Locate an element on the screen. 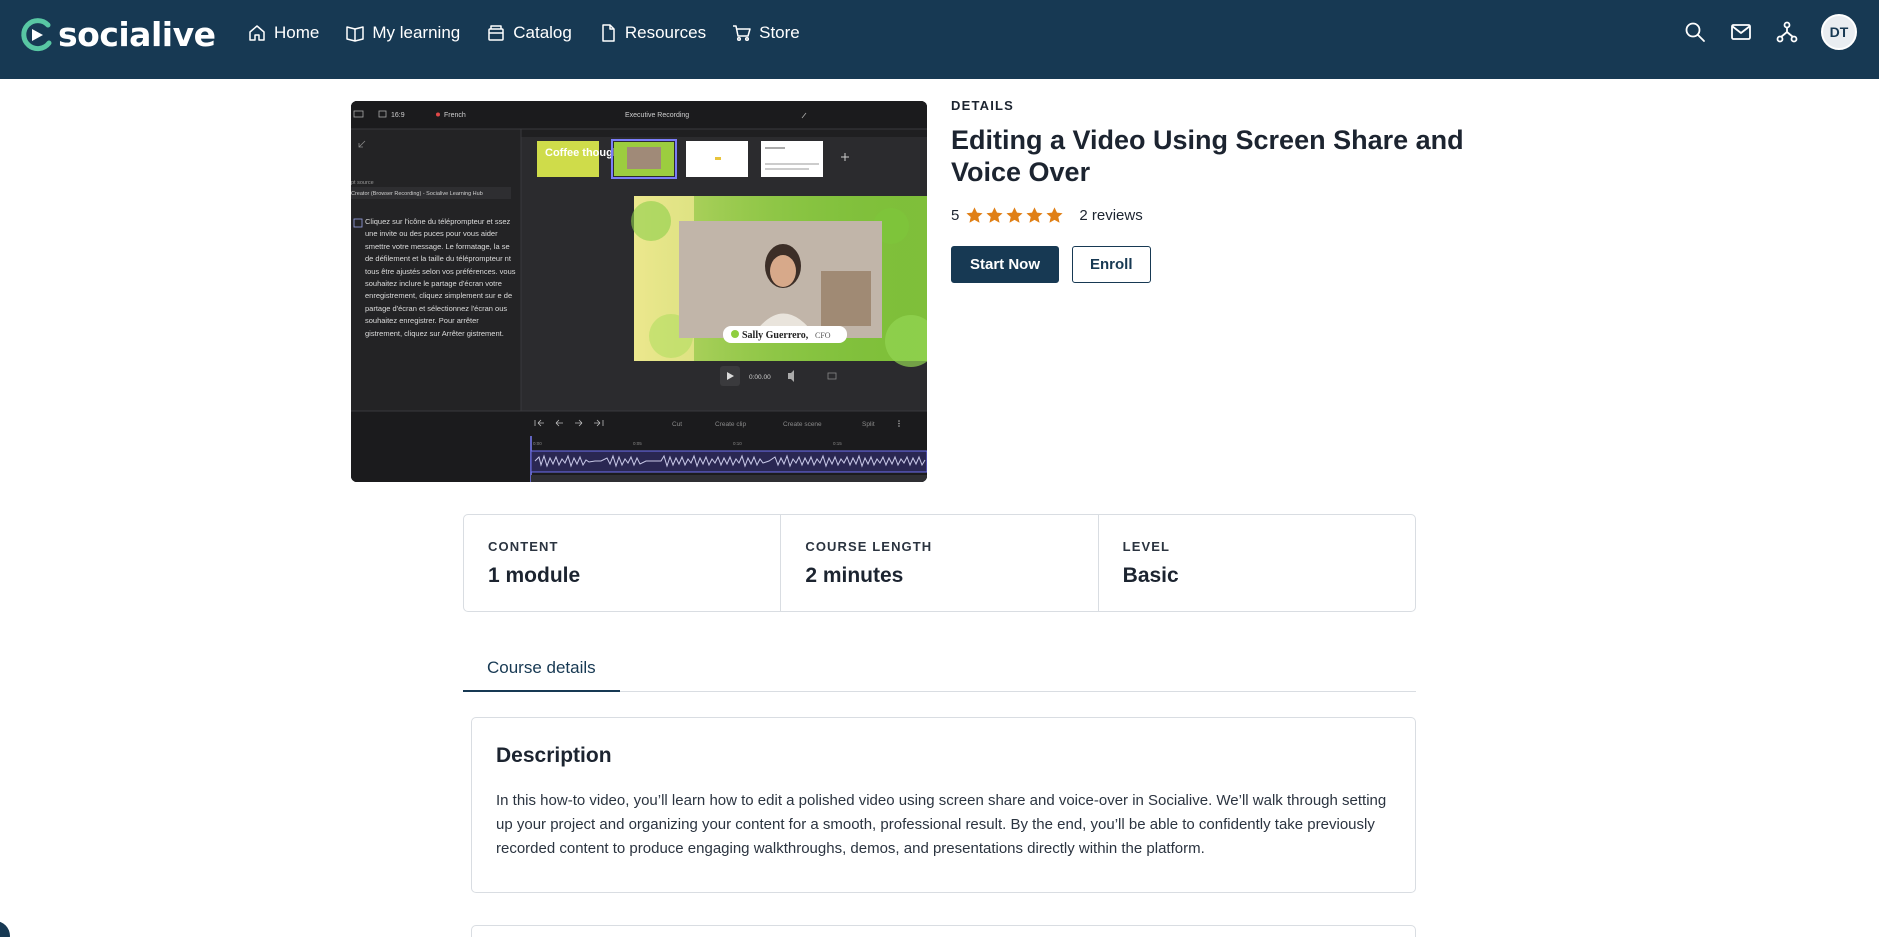 This screenshot has width=1879, height=937. tab-course-details: Course details is located at coordinates (541, 672).